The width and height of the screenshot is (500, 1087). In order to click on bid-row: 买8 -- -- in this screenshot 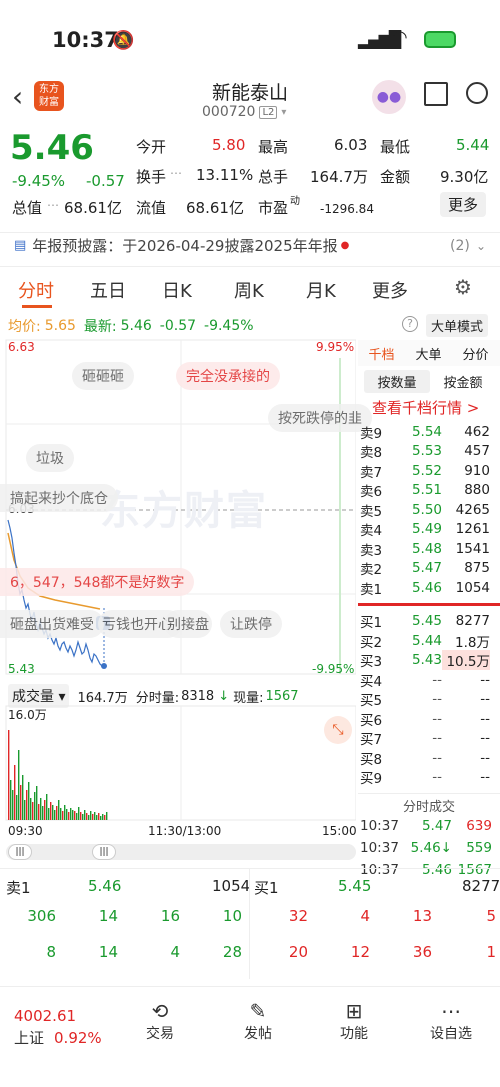, I will do `click(429, 758)`.